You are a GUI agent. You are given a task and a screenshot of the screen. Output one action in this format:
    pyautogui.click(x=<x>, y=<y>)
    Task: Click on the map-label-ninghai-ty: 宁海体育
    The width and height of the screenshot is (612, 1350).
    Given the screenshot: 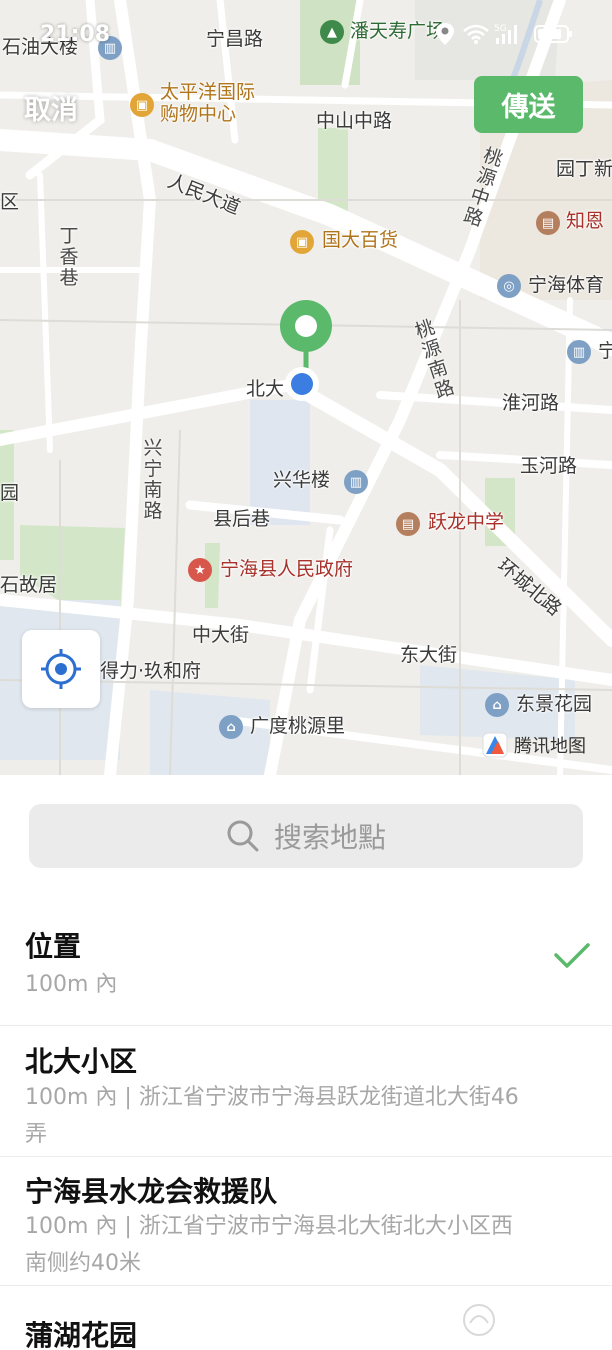 What is the action you would take?
    pyautogui.click(x=566, y=285)
    